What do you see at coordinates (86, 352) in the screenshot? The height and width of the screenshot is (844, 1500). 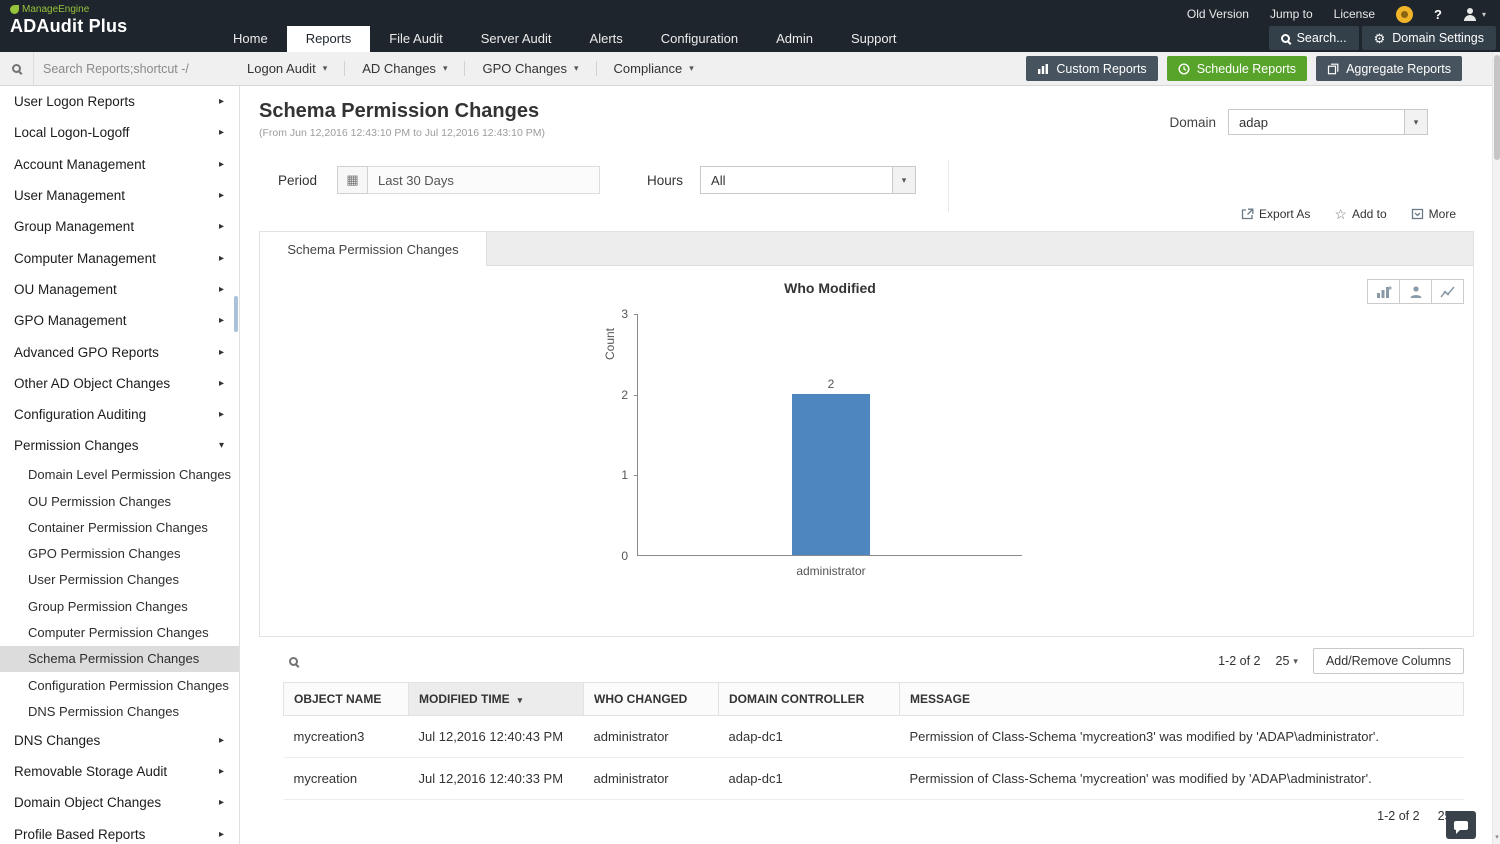 I see `sidebar-item-label: Advanced GPO Reports` at bounding box center [86, 352].